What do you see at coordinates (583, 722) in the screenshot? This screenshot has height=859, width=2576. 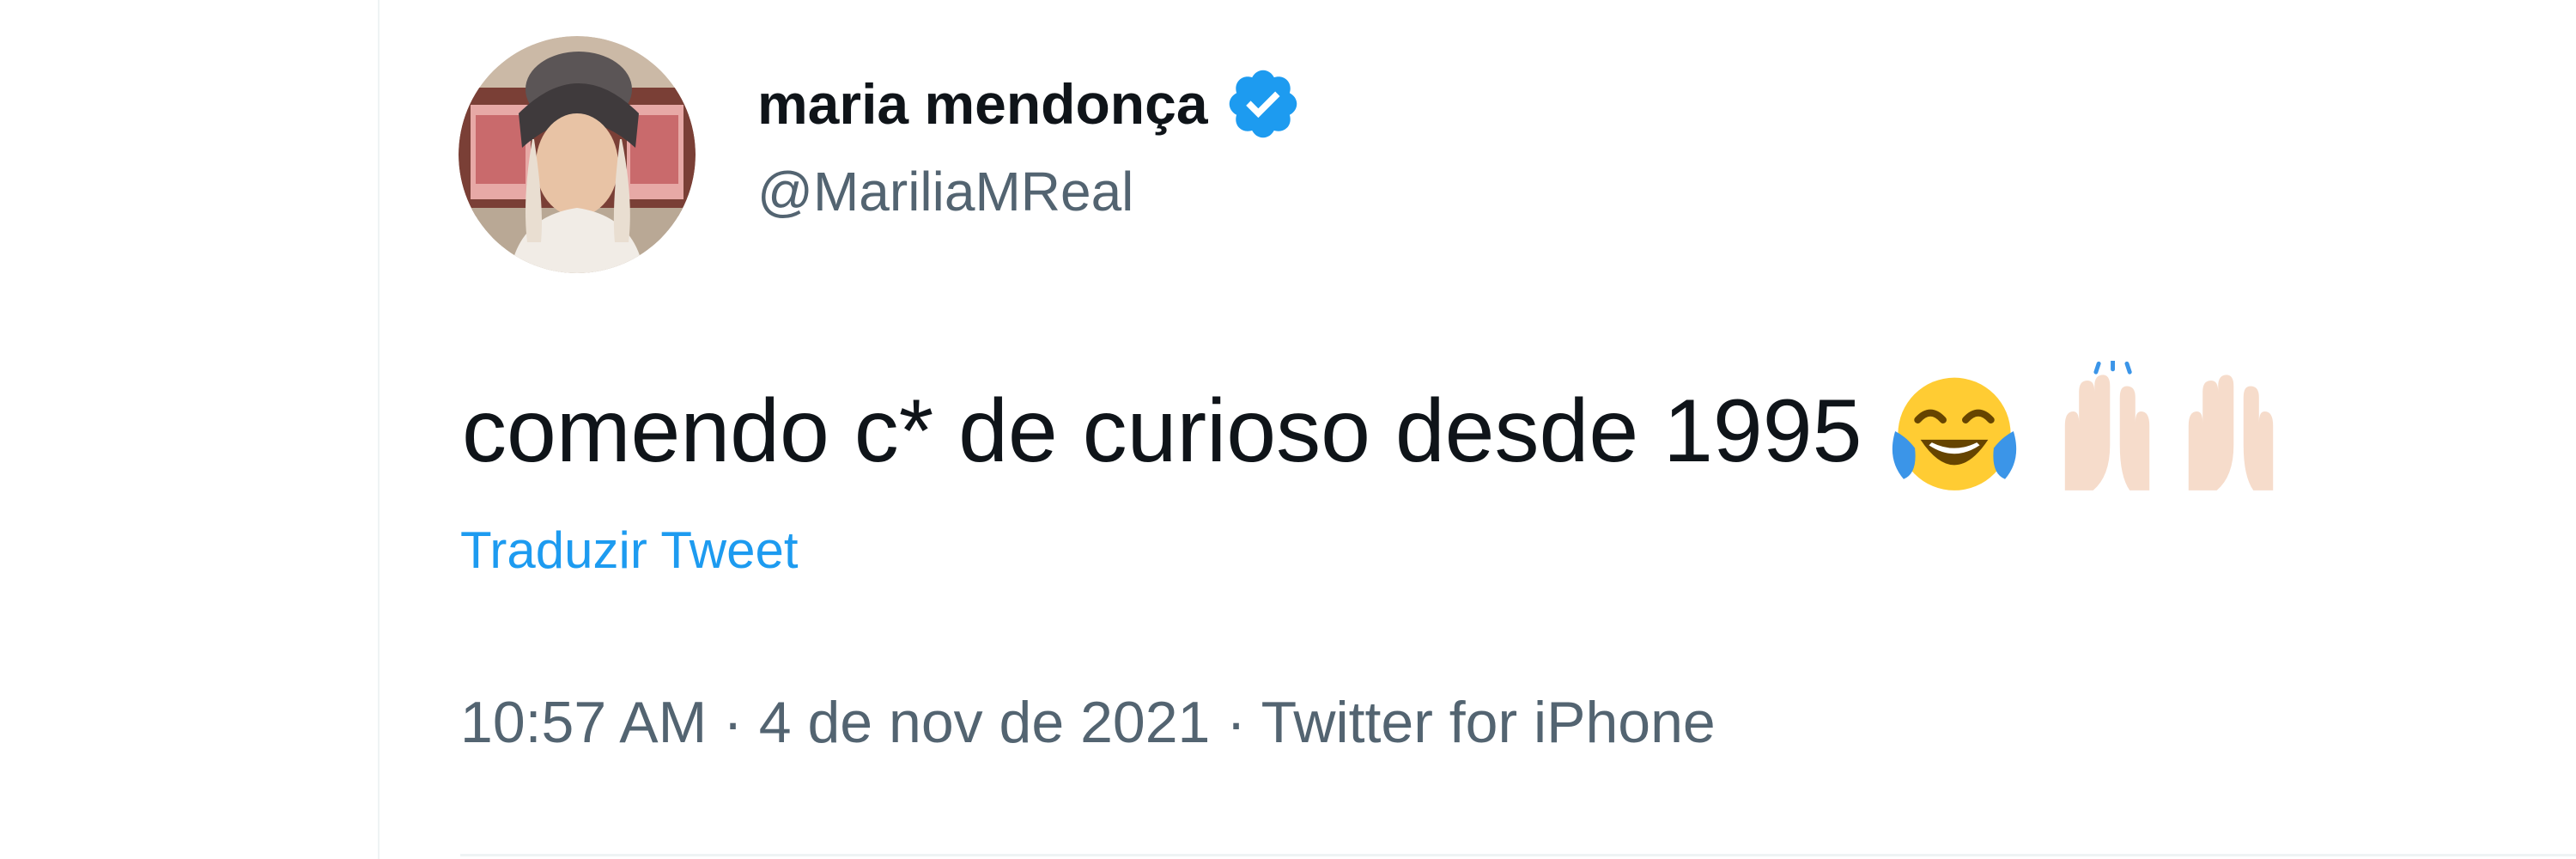 I see `tweet-time: 10:57 AM` at bounding box center [583, 722].